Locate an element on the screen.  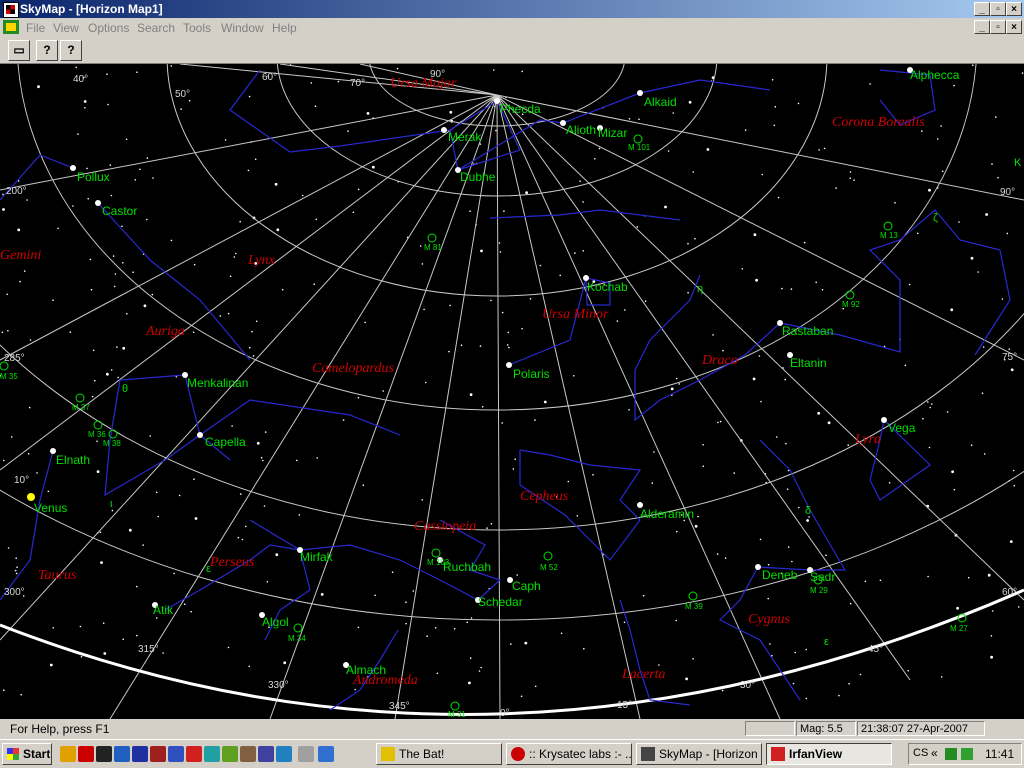
context-help-button: ? is located at coordinates (71, 50).